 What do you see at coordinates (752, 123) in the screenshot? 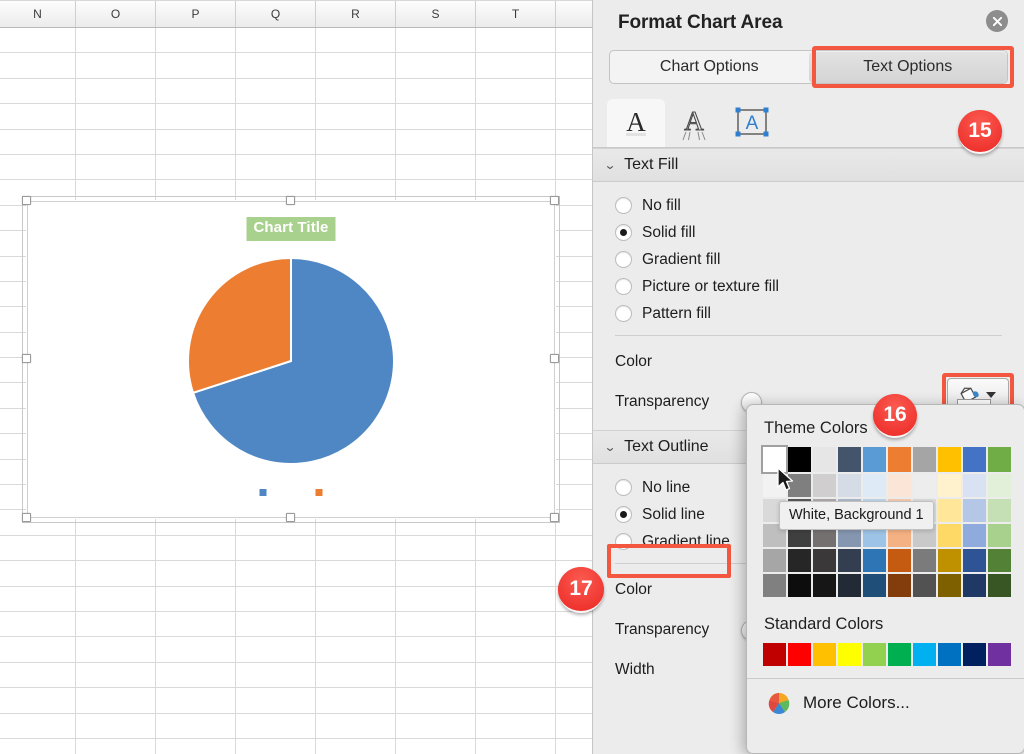
I see `text-box-a-icon: A` at bounding box center [752, 123].